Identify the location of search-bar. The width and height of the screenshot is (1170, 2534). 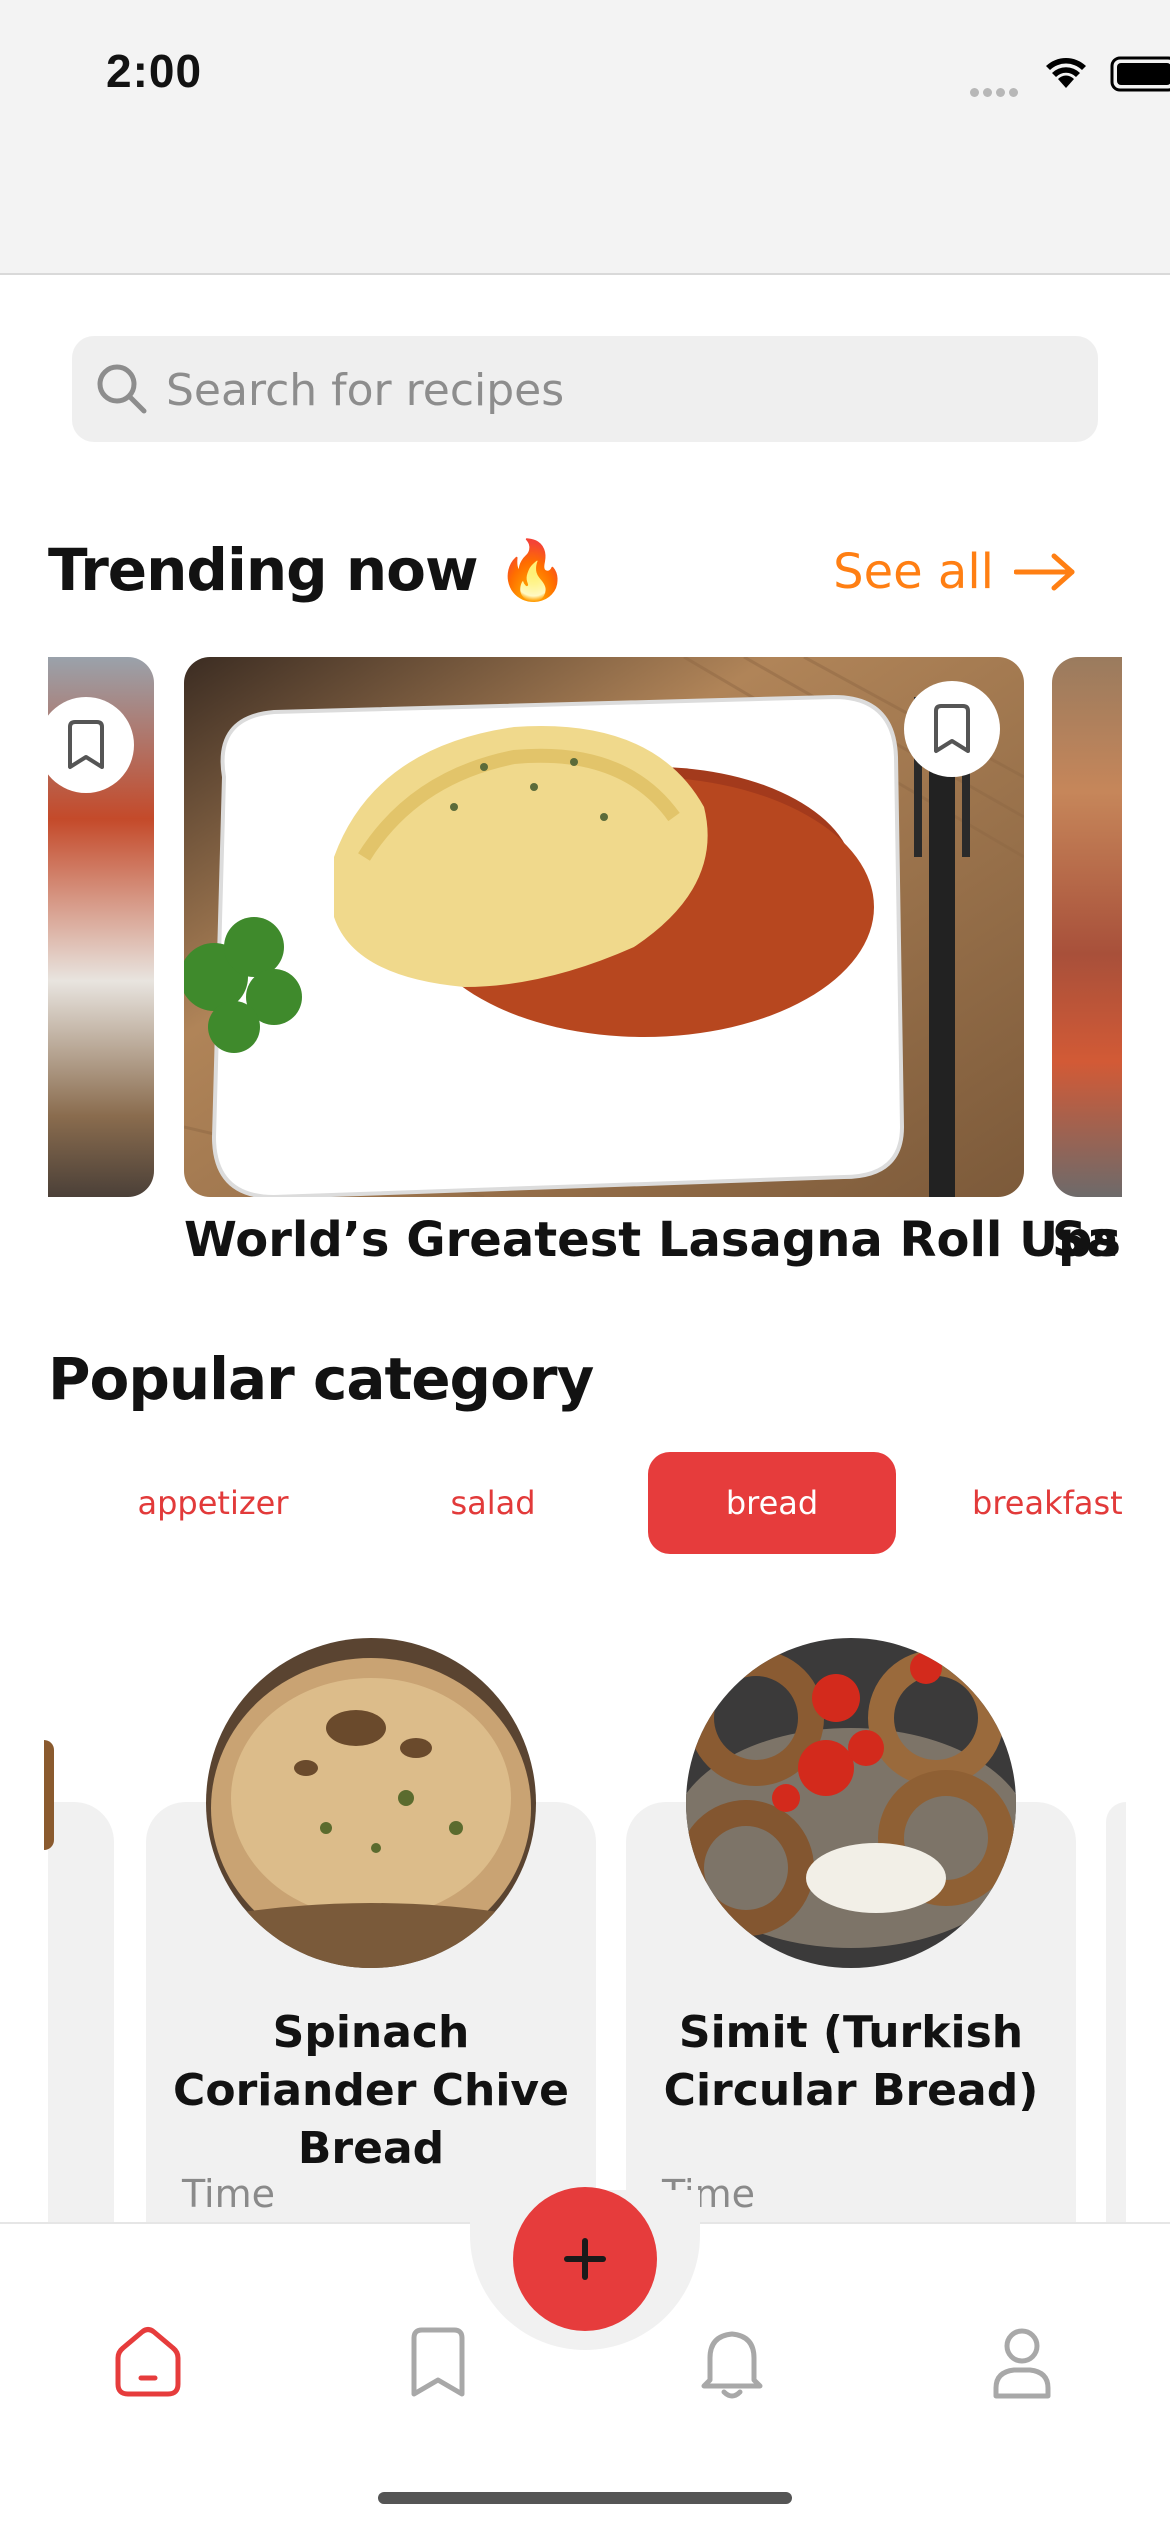
(585, 389).